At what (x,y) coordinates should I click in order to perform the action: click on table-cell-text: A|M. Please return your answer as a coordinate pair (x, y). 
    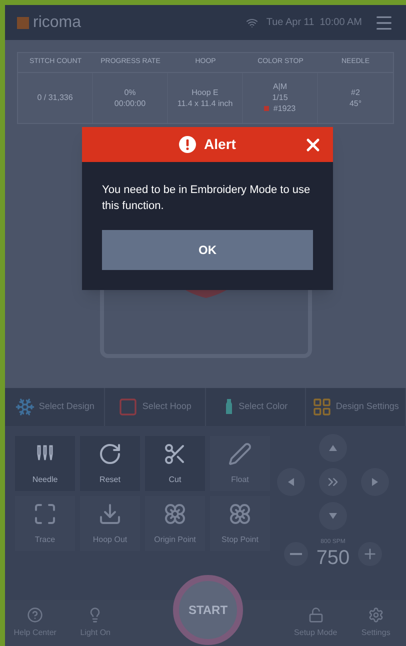
    Looking at the image, I should click on (280, 86).